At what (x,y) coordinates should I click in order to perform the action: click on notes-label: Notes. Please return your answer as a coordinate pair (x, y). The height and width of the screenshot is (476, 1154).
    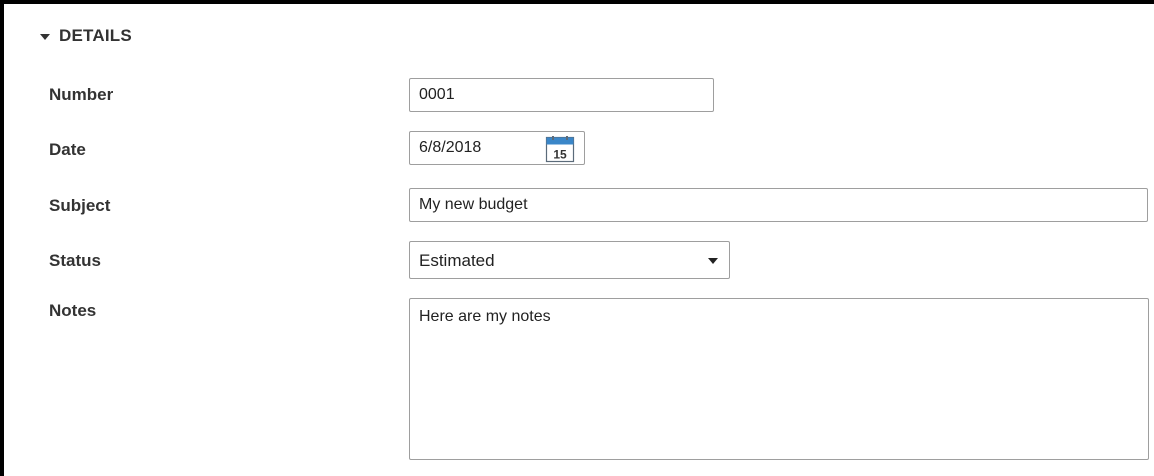
    Looking at the image, I should click on (73, 310).